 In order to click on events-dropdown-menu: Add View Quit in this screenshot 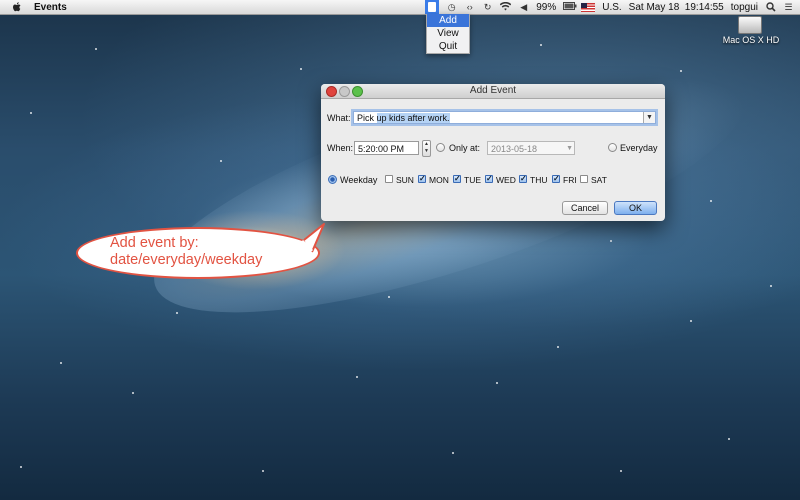, I will do `click(448, 34)`.